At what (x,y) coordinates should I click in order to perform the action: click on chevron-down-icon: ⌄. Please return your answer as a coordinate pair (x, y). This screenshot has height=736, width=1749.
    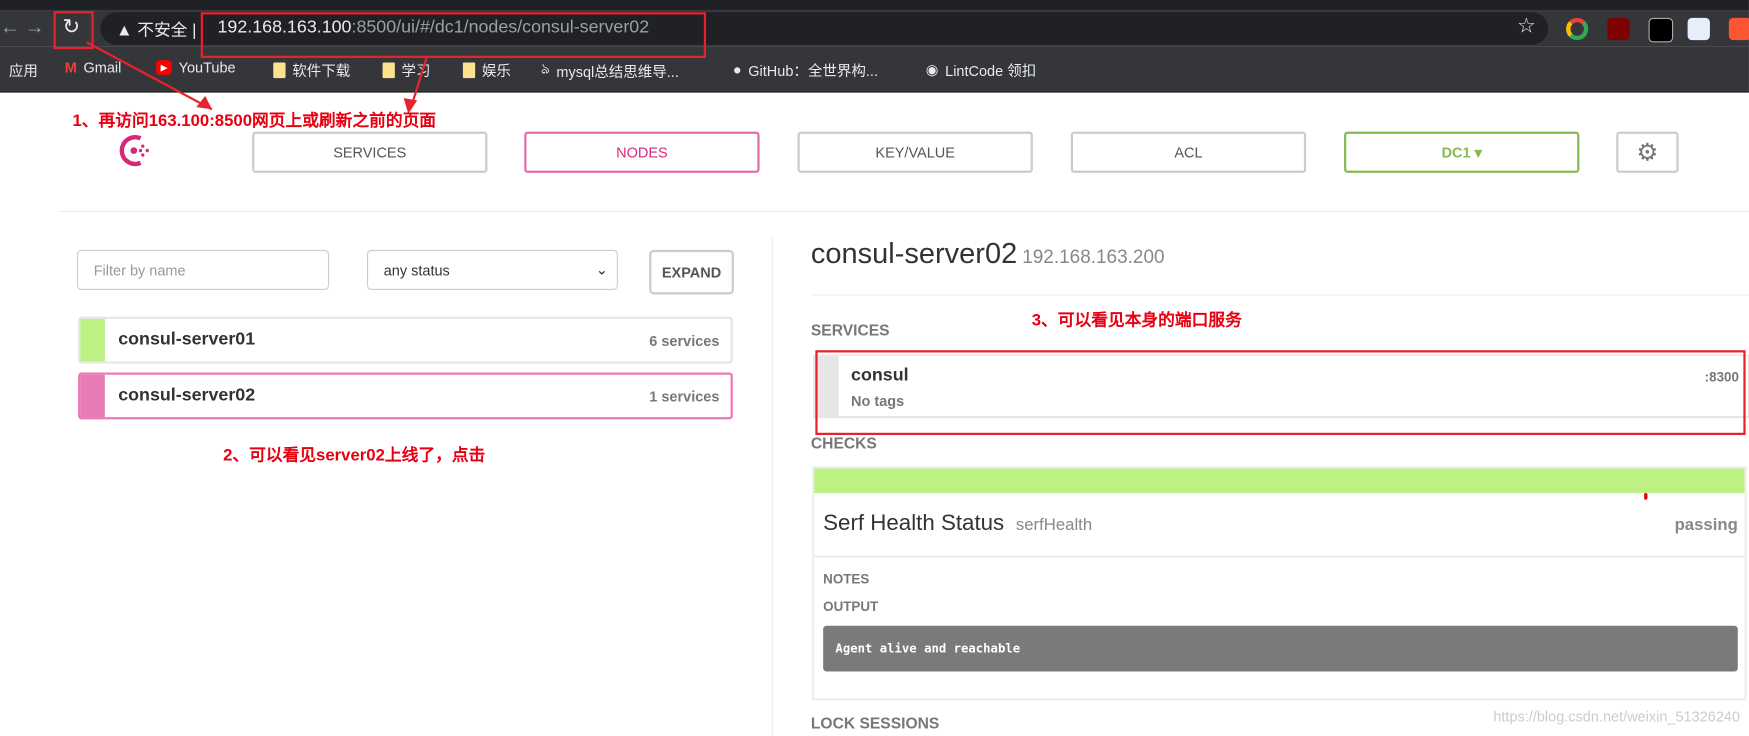
    Looking at the image, I should click on (601, 269).